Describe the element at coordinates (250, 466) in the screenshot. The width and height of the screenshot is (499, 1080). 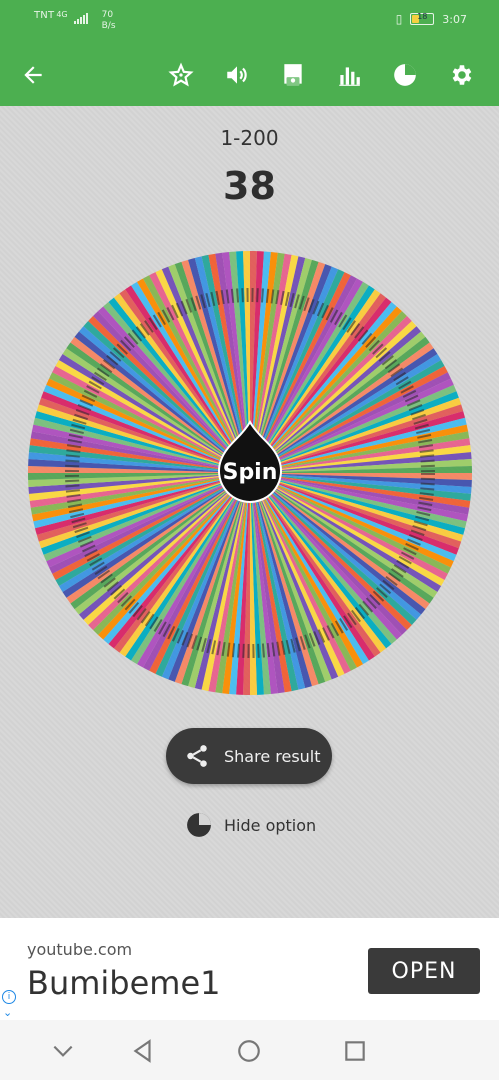
I see `spin-button` at that location.